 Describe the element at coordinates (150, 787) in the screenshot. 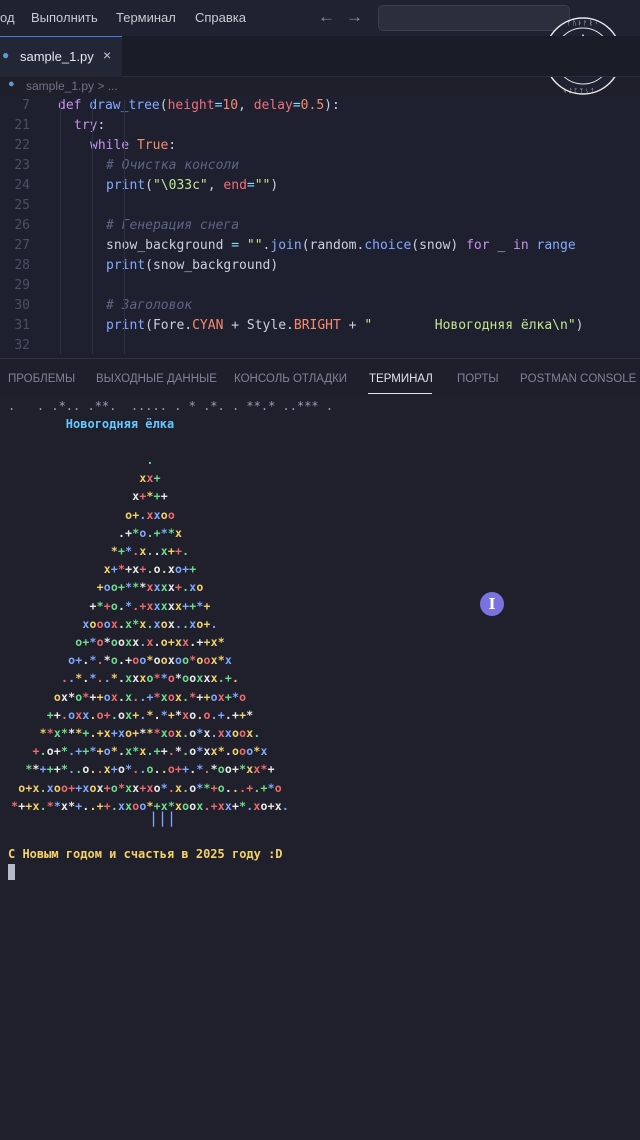

I see `tree-row: o+x.xoo++xox+o*xx+xo*.x.o**+o...+.+*o` at that location.